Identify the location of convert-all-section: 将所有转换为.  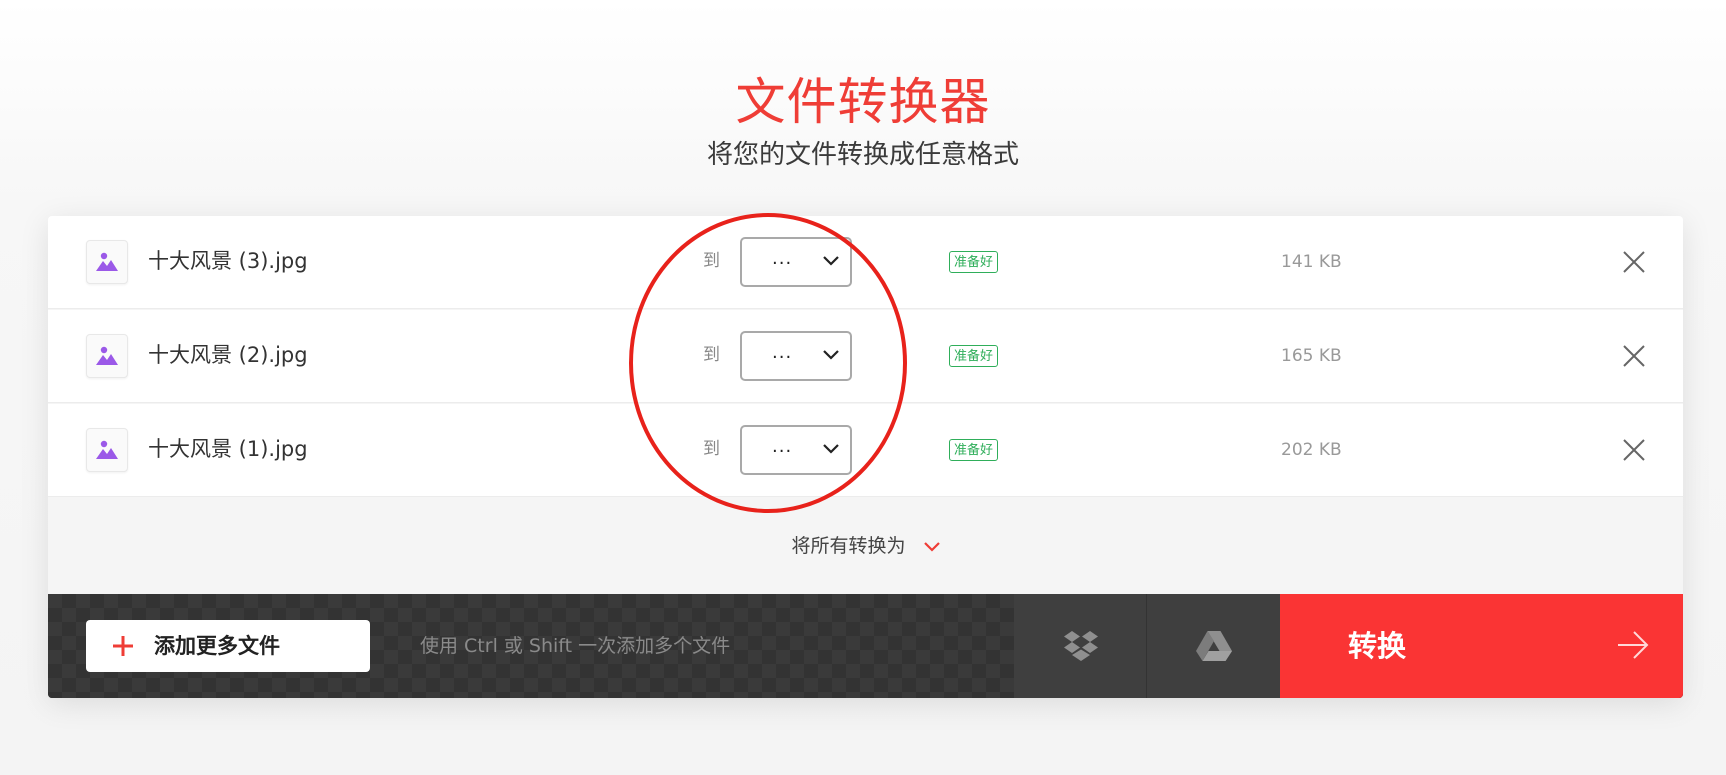
(865, 547).